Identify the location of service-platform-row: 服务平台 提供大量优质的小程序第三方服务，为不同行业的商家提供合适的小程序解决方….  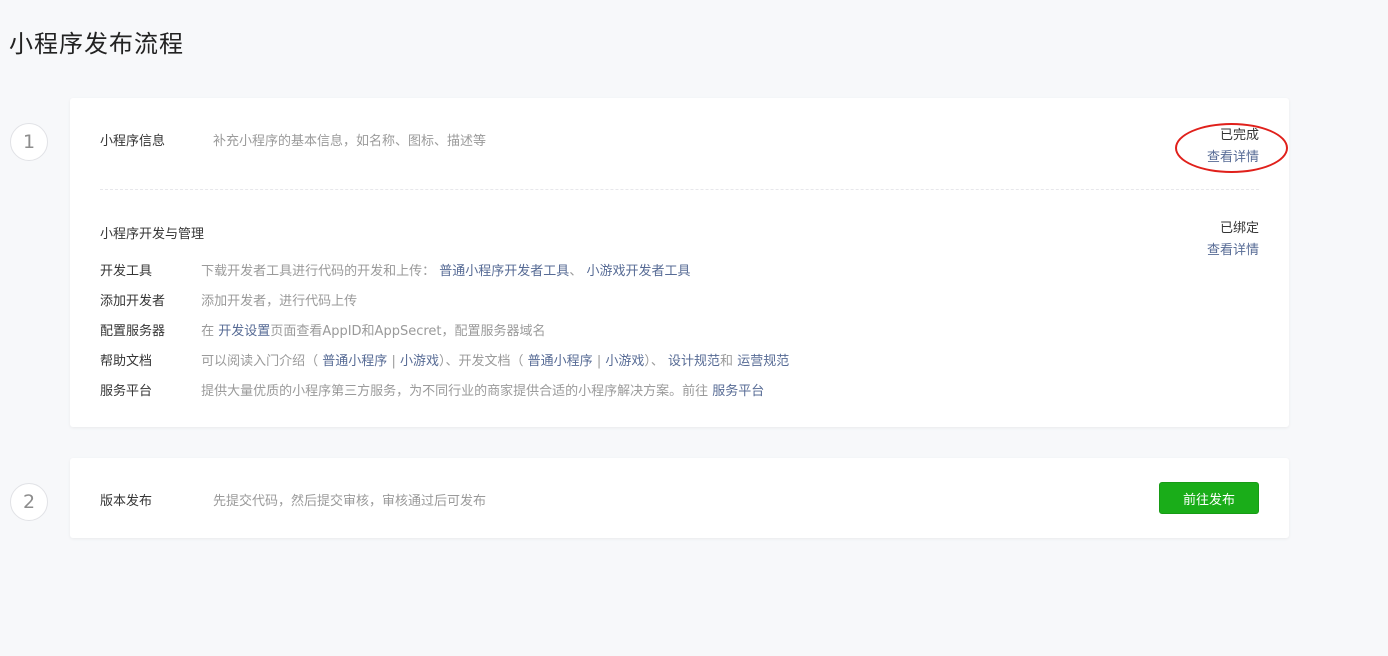
(432, 392).